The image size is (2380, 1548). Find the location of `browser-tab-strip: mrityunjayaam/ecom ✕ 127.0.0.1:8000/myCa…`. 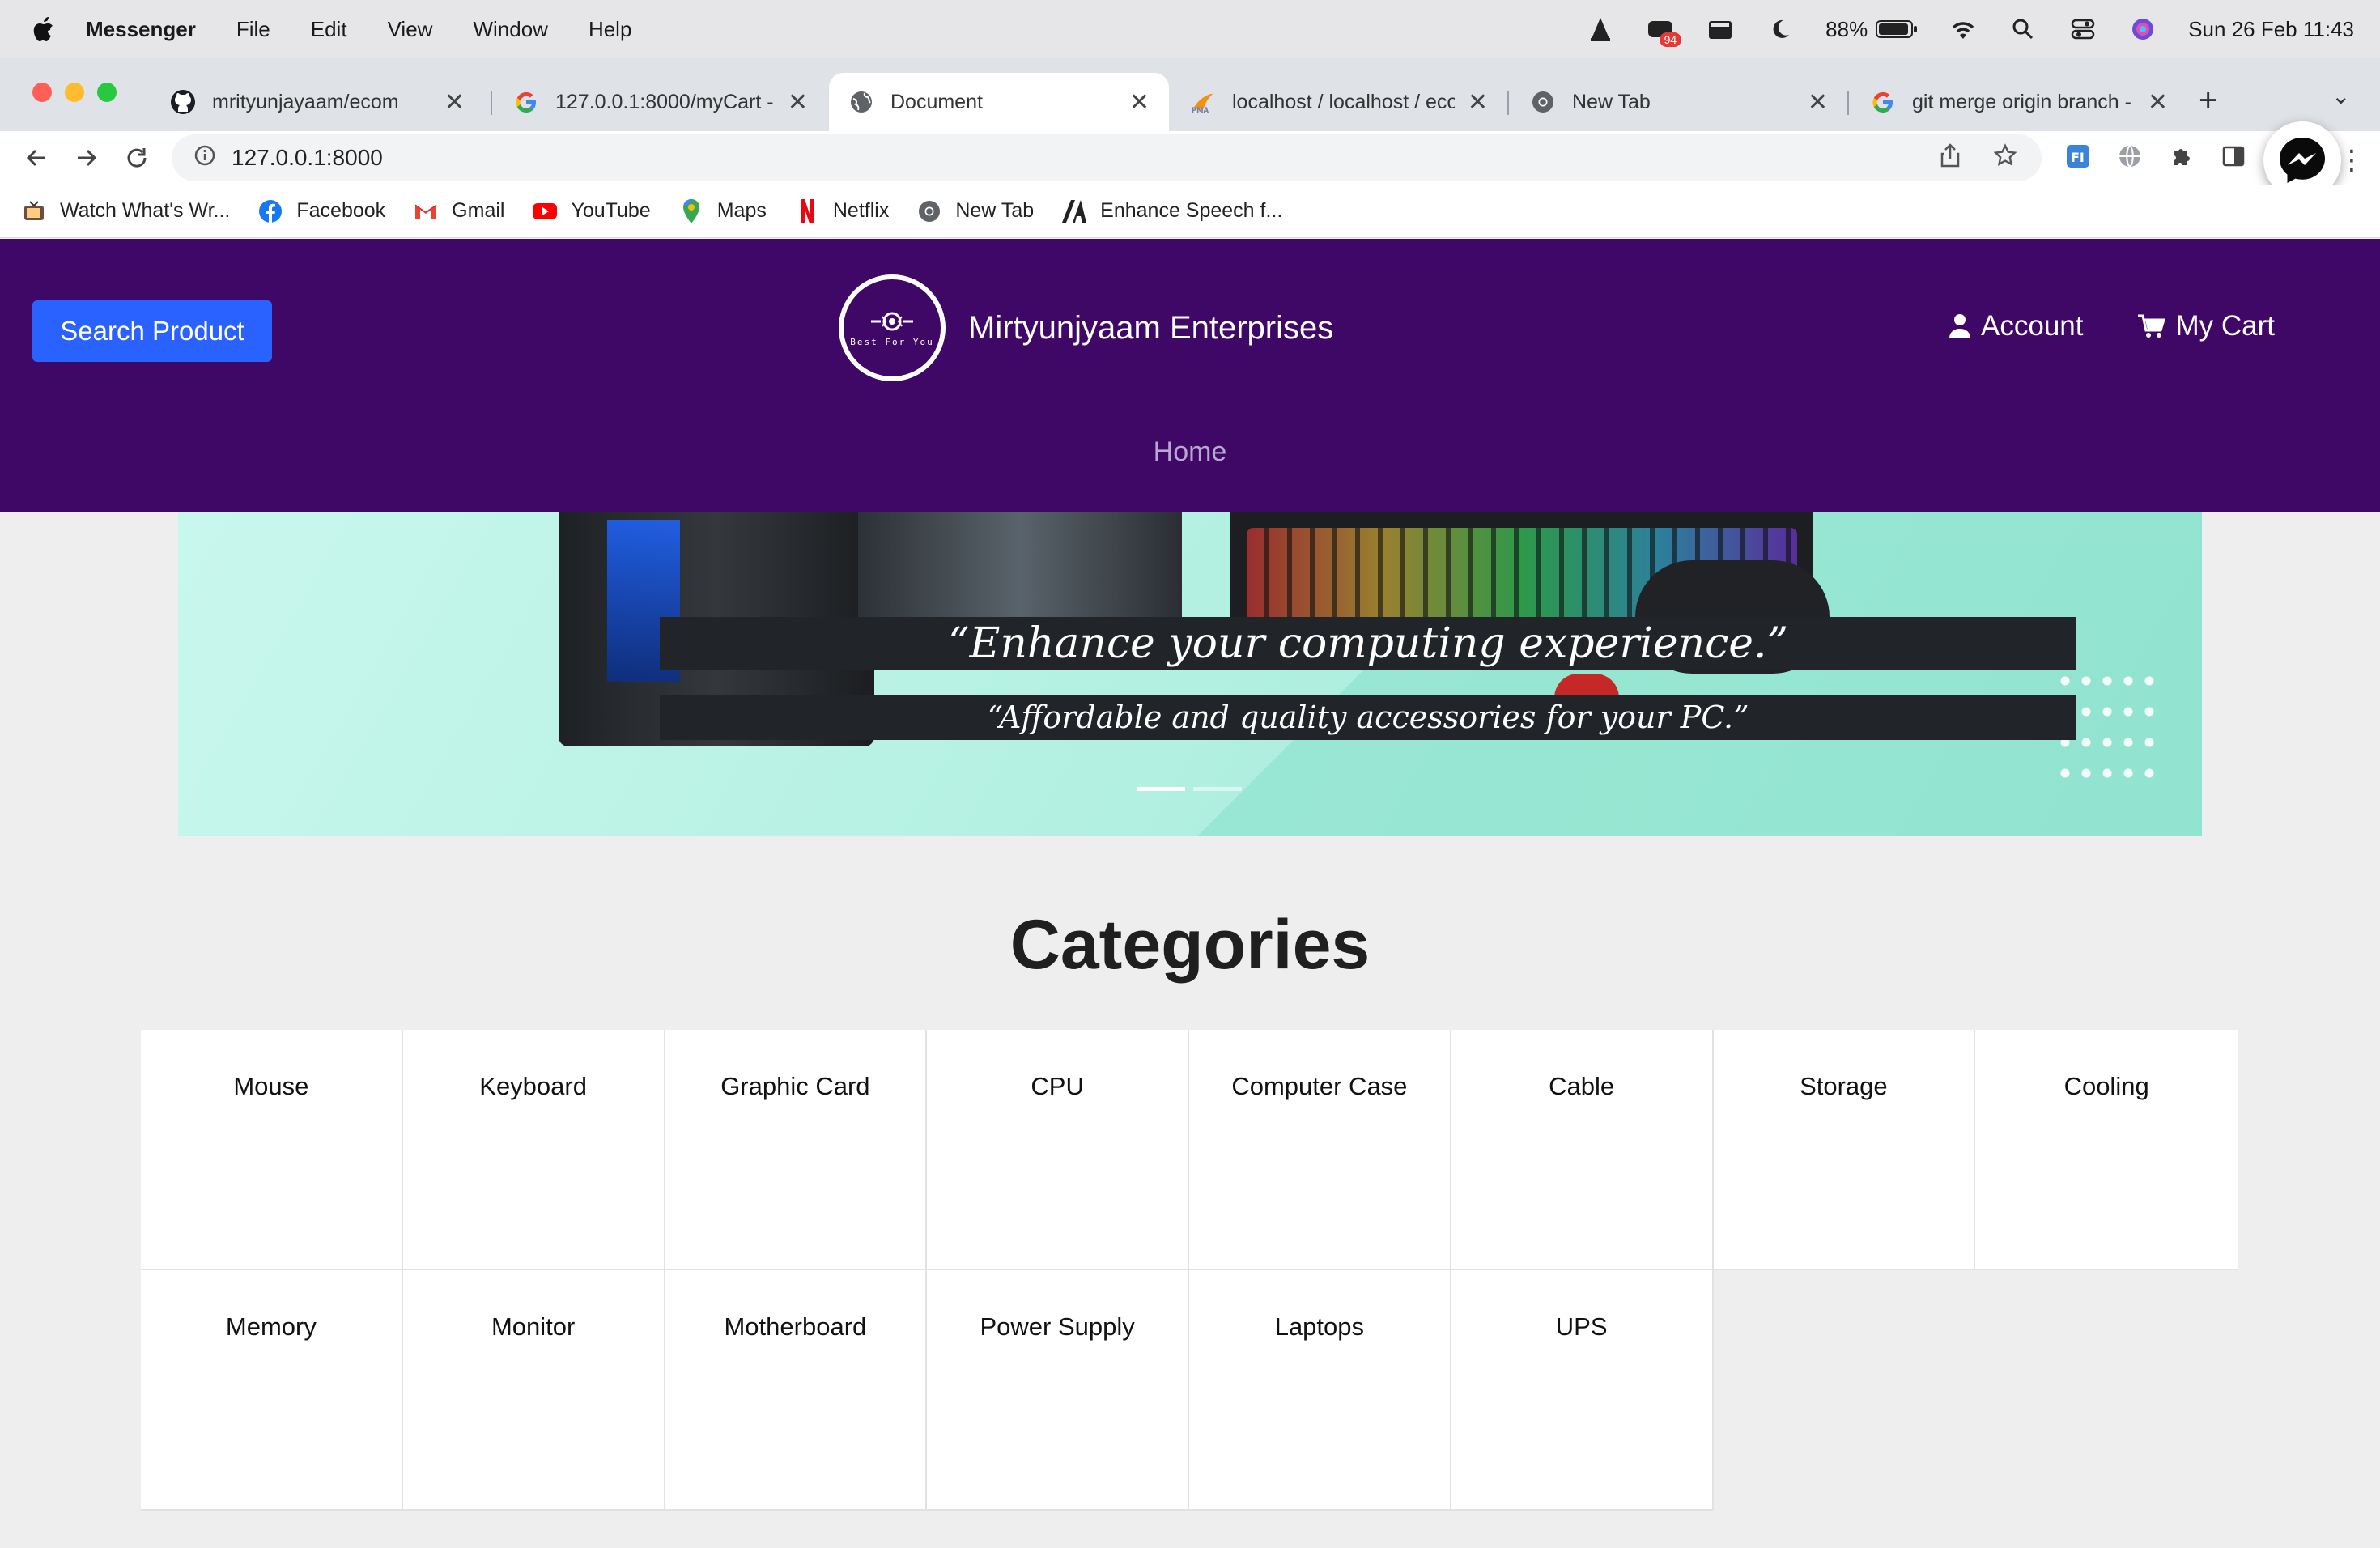

browser-tab-strip: mrityunjayaam/ecom ✕ 127.0.0.1:8000/myCa… is located at coordinates (1190, 95).